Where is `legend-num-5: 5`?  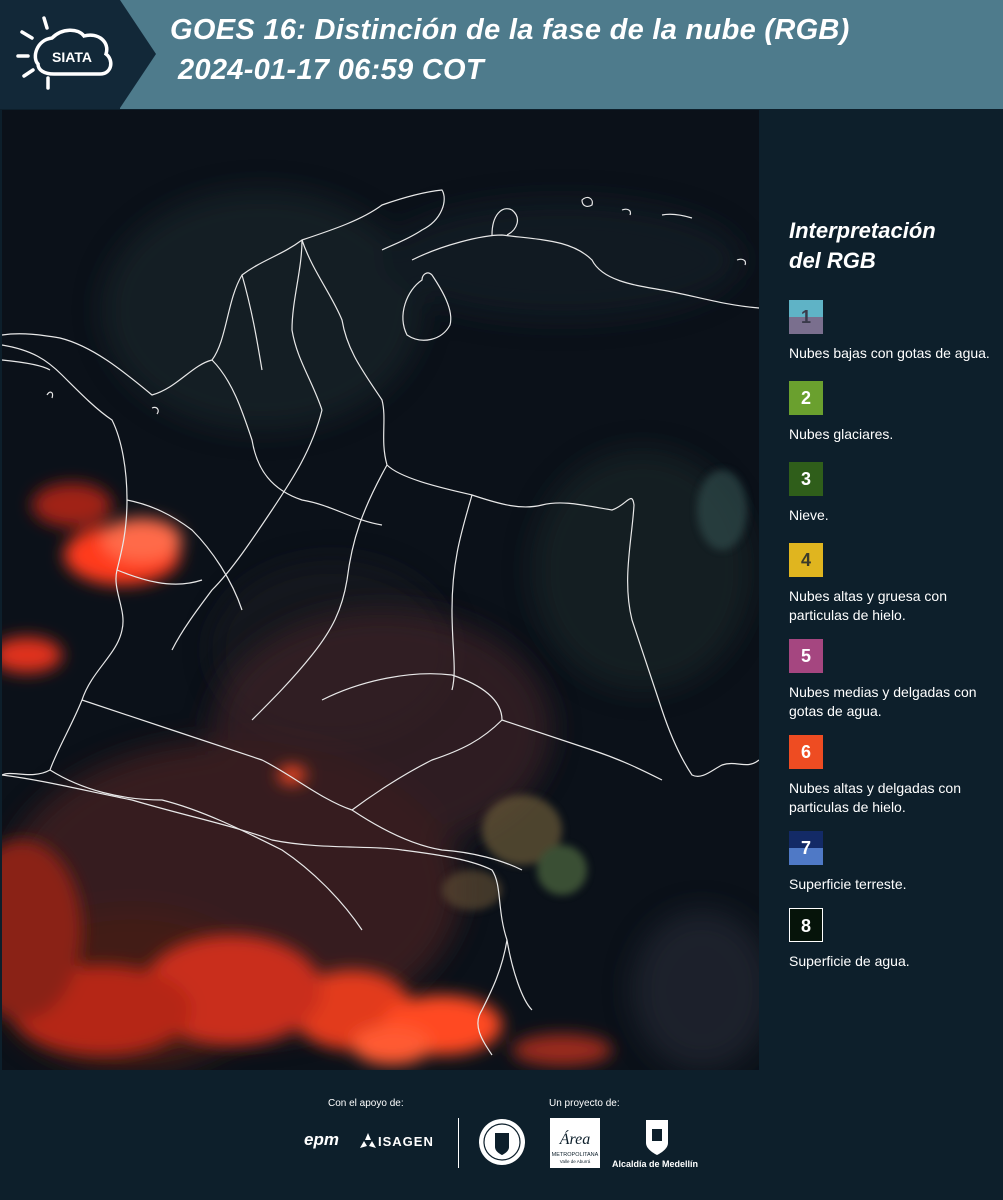 legend-num-5: 5 is located at coordinates (805, 656).